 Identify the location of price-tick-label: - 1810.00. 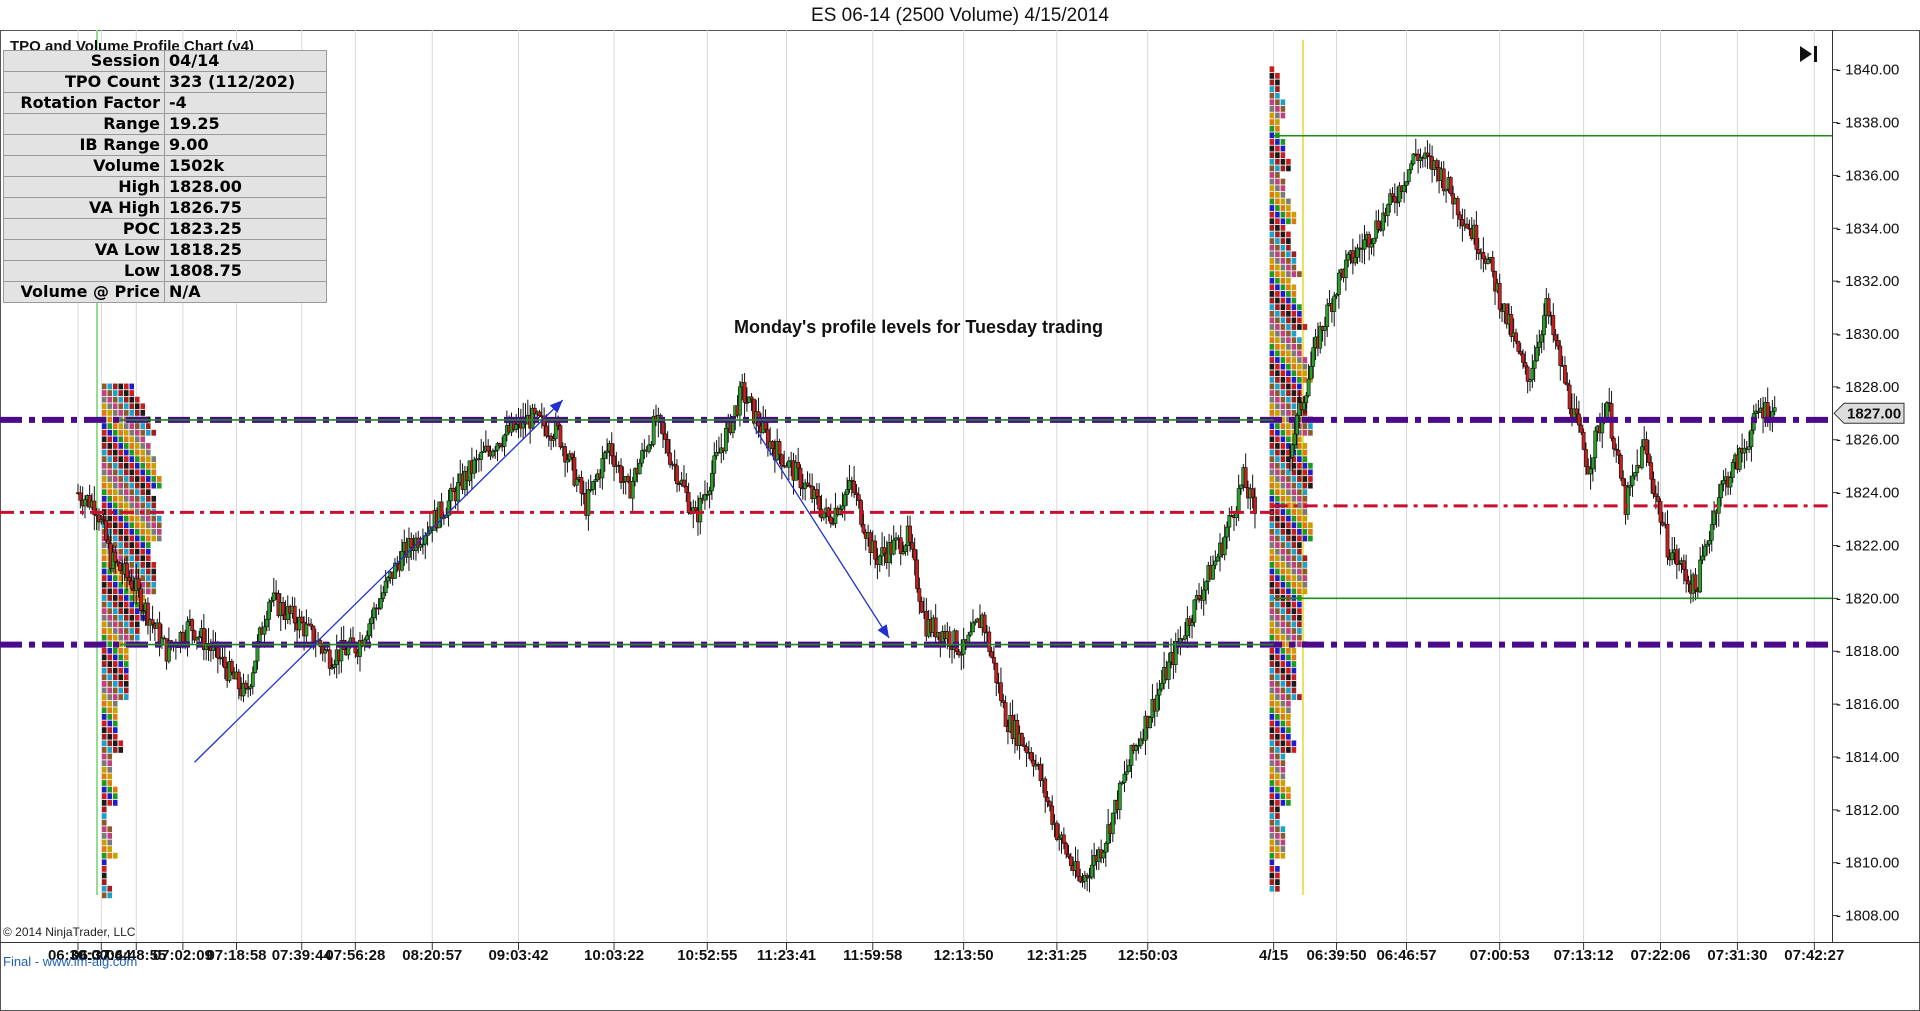
(1867, 863).